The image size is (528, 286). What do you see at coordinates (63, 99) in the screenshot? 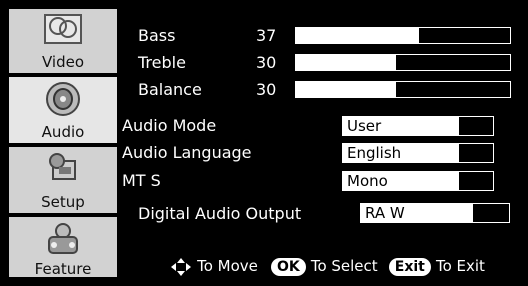
I see `speaker-icon` at bounding box center [63, 99].